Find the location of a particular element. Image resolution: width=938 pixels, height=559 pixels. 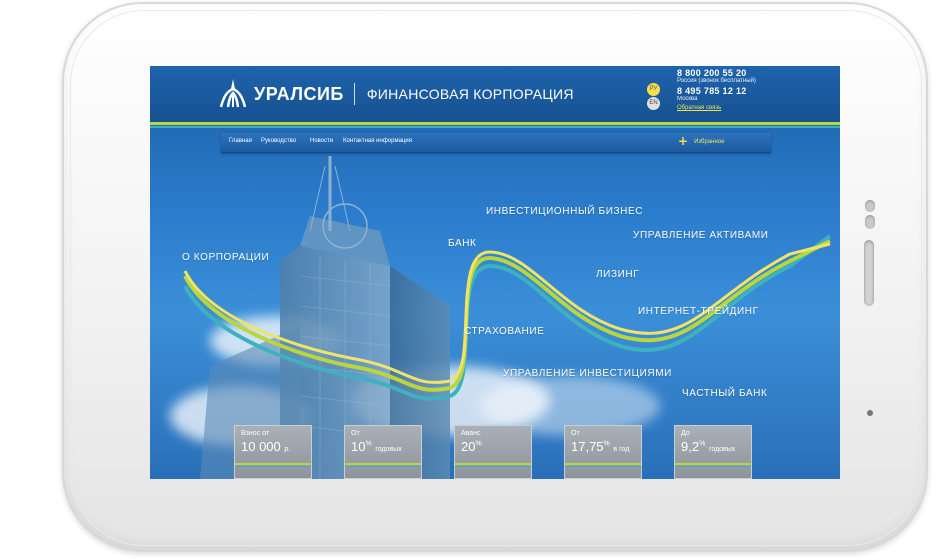

link-trading: ИНТЕРНЕТ-ТРЕЙДИНГ is located at coordinates (698, 311).